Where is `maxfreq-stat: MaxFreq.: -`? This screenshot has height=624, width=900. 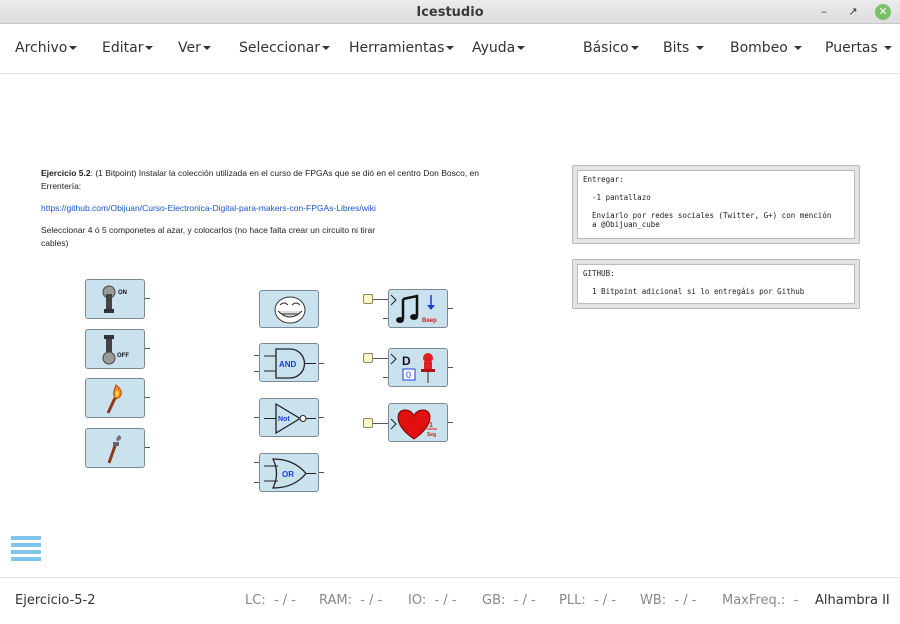 maxfreq-stat: MaxFreq.: - is located at coordinates (760, 600).